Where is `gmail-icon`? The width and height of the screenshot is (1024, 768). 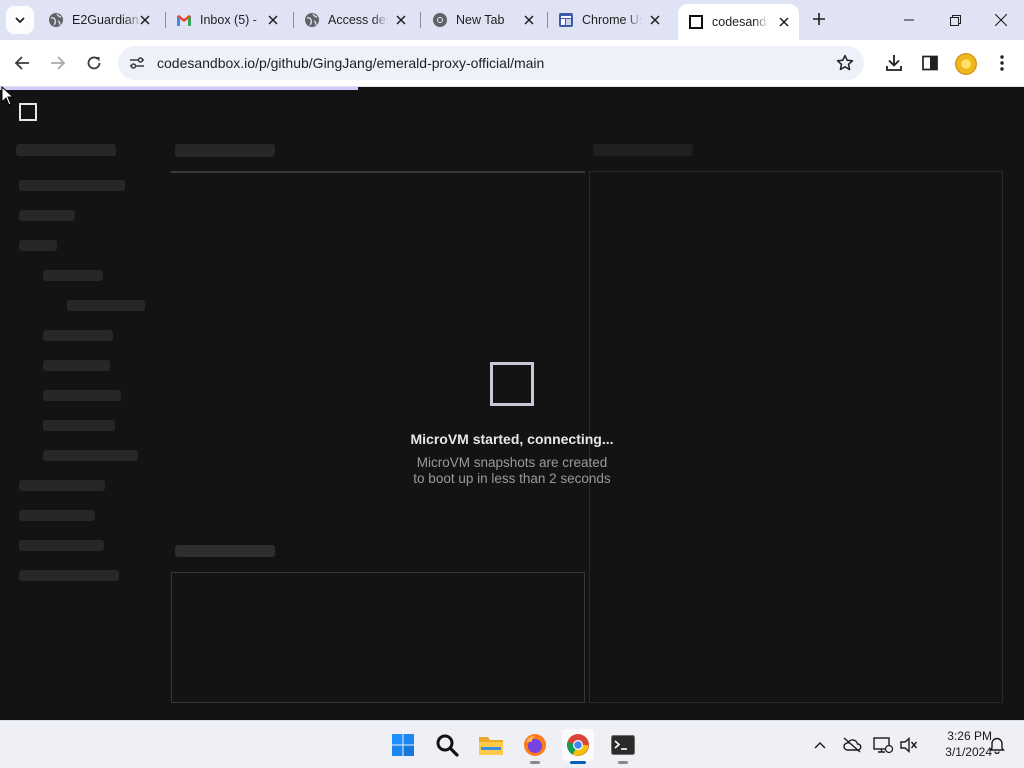 gmail-icon is located at coordinates (184, 20).